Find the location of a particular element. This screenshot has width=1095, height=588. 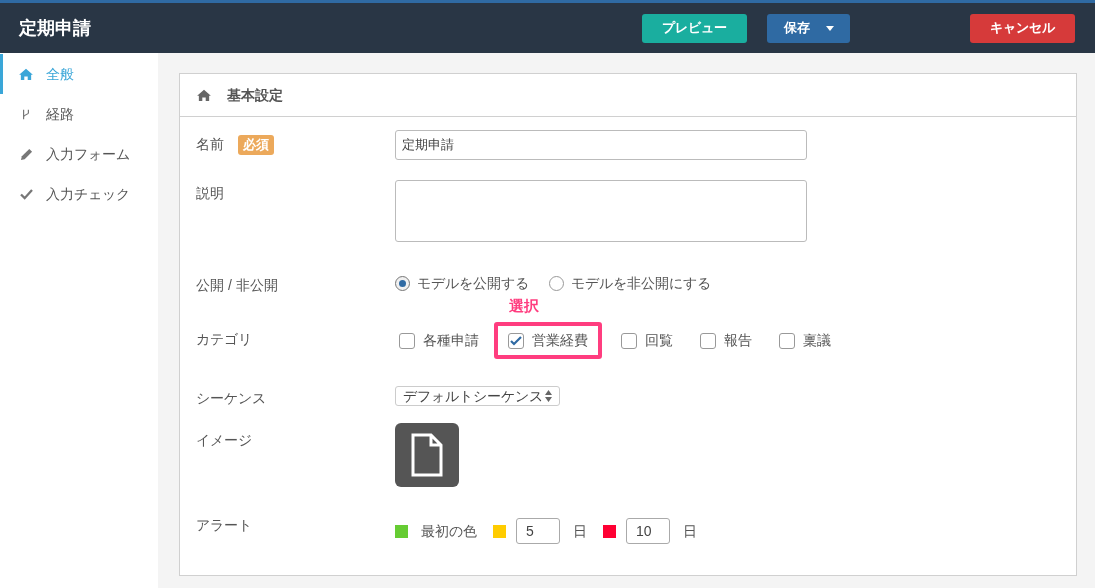

sidebar-item: 経路 is located at coordinates (79, 114).